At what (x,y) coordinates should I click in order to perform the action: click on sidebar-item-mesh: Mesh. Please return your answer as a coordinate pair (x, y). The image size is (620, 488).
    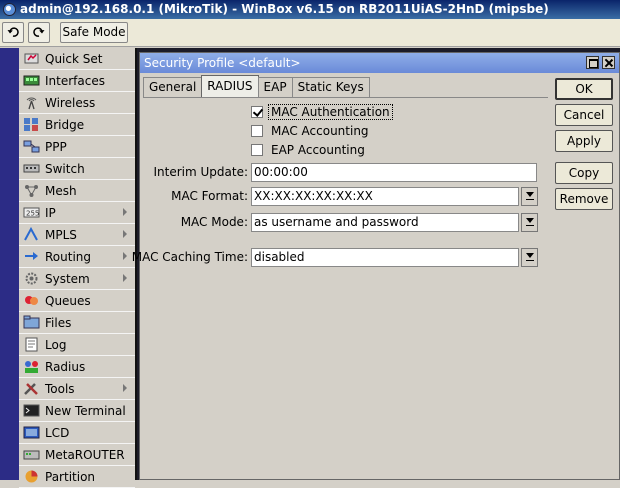
    Looking at the image, I should click on (77, 191).